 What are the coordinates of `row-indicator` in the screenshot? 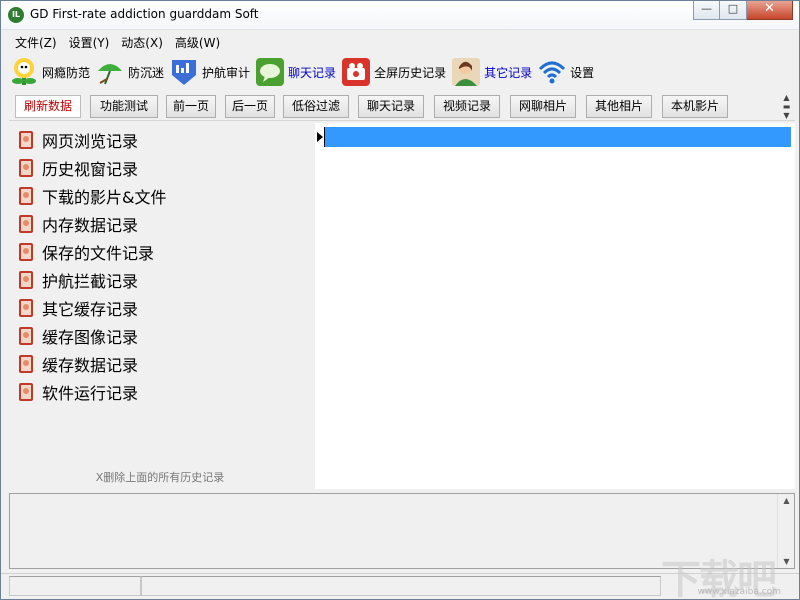 It's located at (320, 137).